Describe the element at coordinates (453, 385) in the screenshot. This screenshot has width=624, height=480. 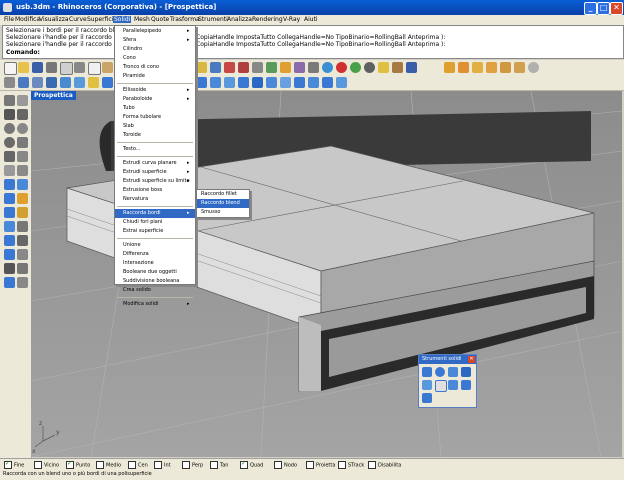
I see `intersection-solid-icon` at that location.